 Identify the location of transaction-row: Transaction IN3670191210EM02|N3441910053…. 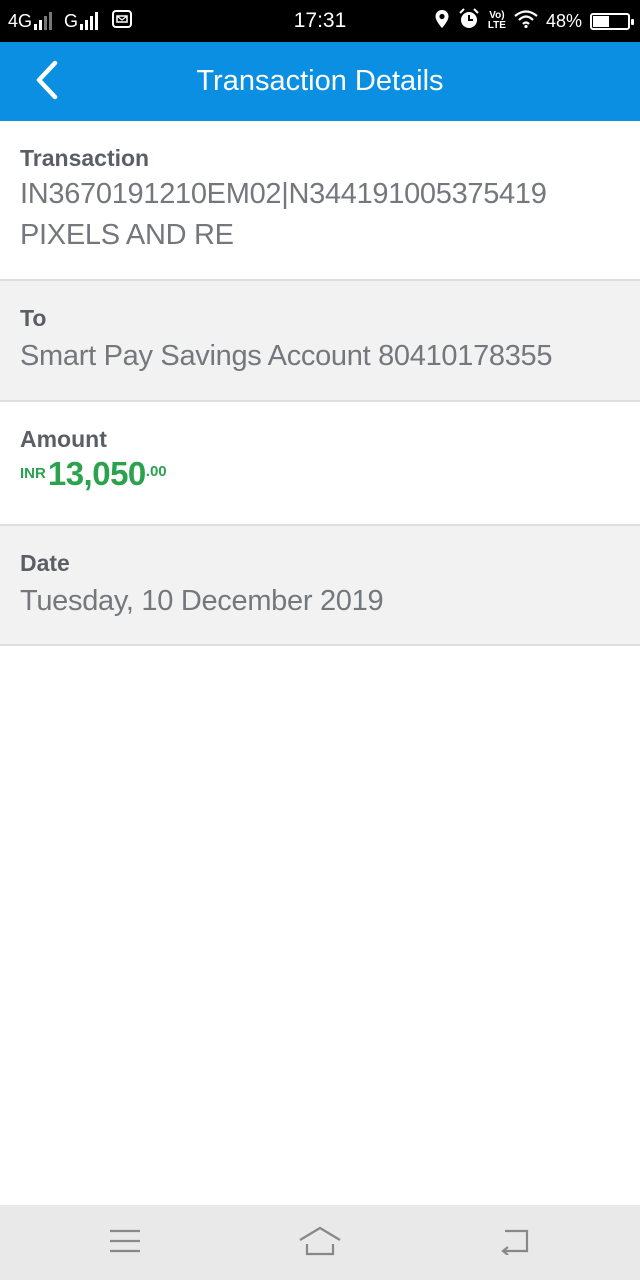
(320, 201).